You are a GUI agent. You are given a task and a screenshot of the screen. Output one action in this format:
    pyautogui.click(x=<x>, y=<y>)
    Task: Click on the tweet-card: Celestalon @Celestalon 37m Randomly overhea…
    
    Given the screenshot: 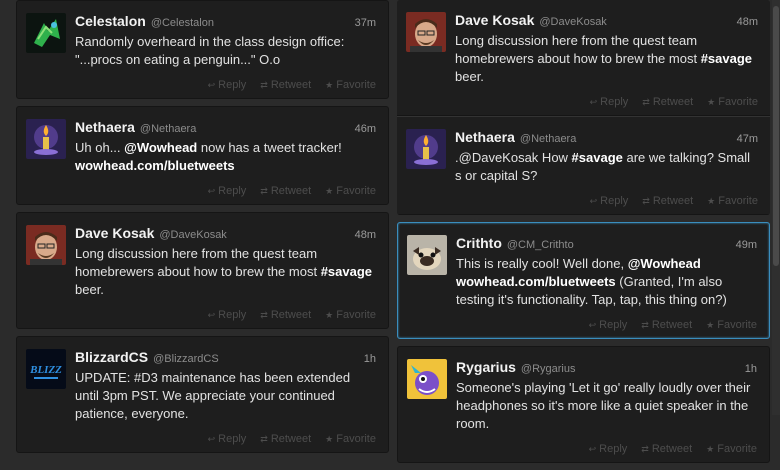 What is the action you would take?
    pyautogui.click(x=202, y=49)
    